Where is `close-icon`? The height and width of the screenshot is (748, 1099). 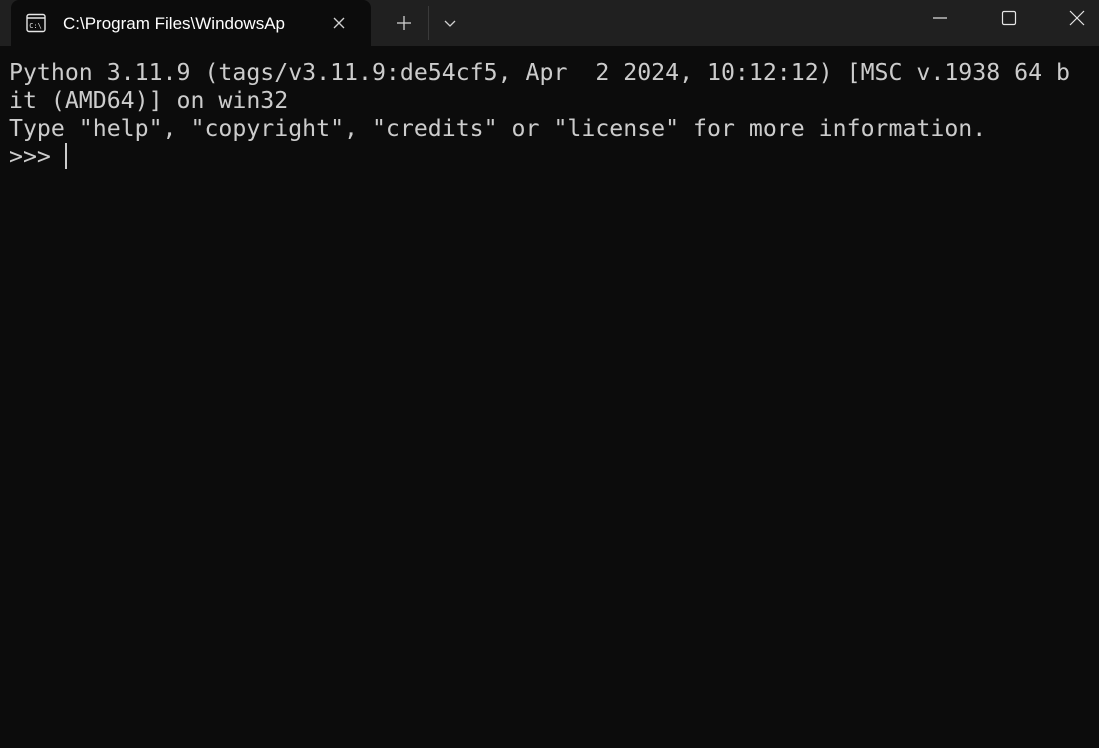
close-icon is located at coordinates (1077, 18).